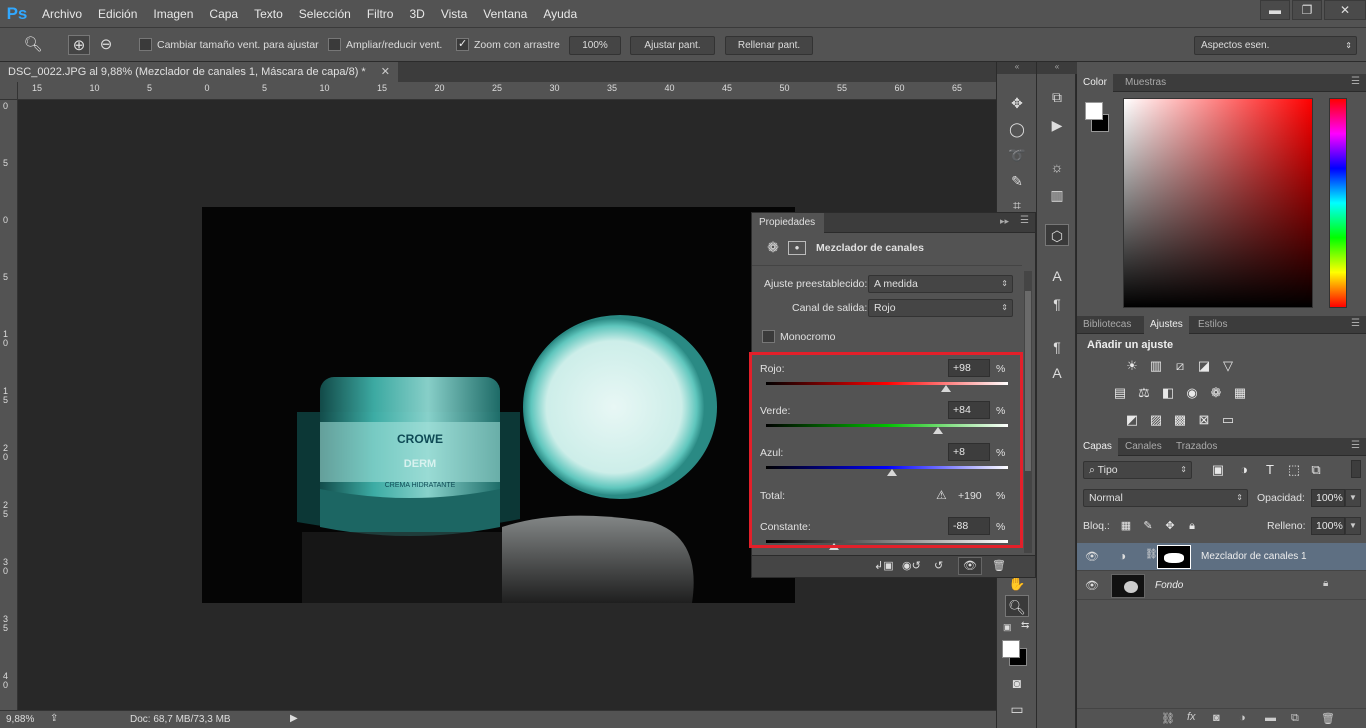  What do you see at coordinates (1228, 420) in the screenshot?
I see `gradient-map-icon: ▭` at bounding box center [1228, 420].